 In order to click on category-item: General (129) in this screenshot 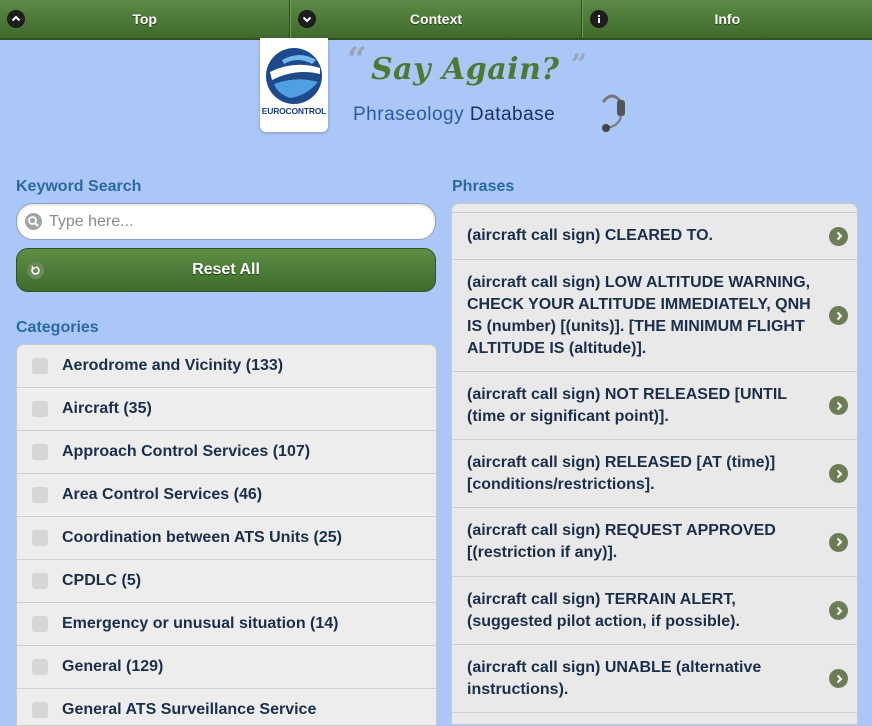, I will do `click(226, 667)`.